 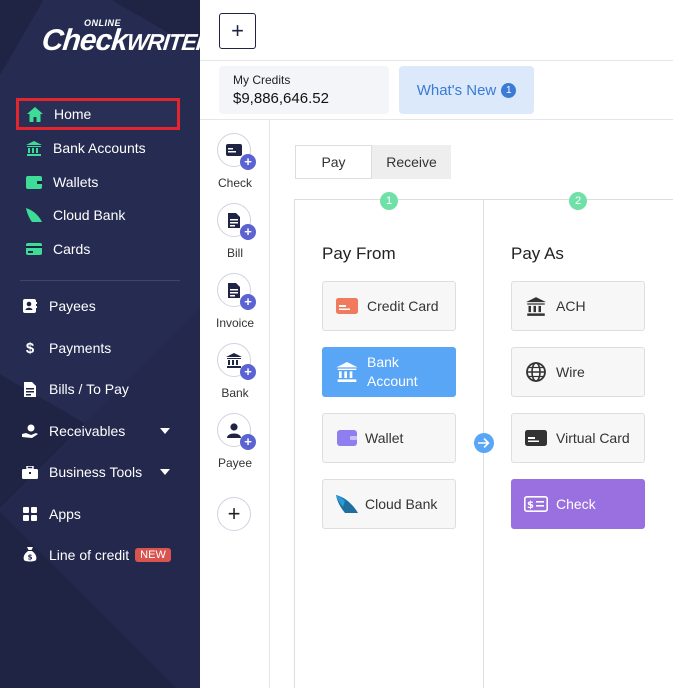 I want to click on quick-create-invoice: + Invoice, so click(x=236, y=301).